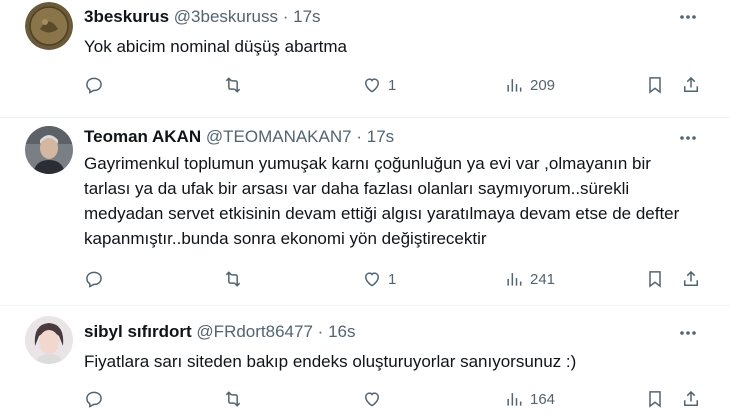 This screenshot has height=420, width=730. I want to click on views-button: 241, so click(529, 279).